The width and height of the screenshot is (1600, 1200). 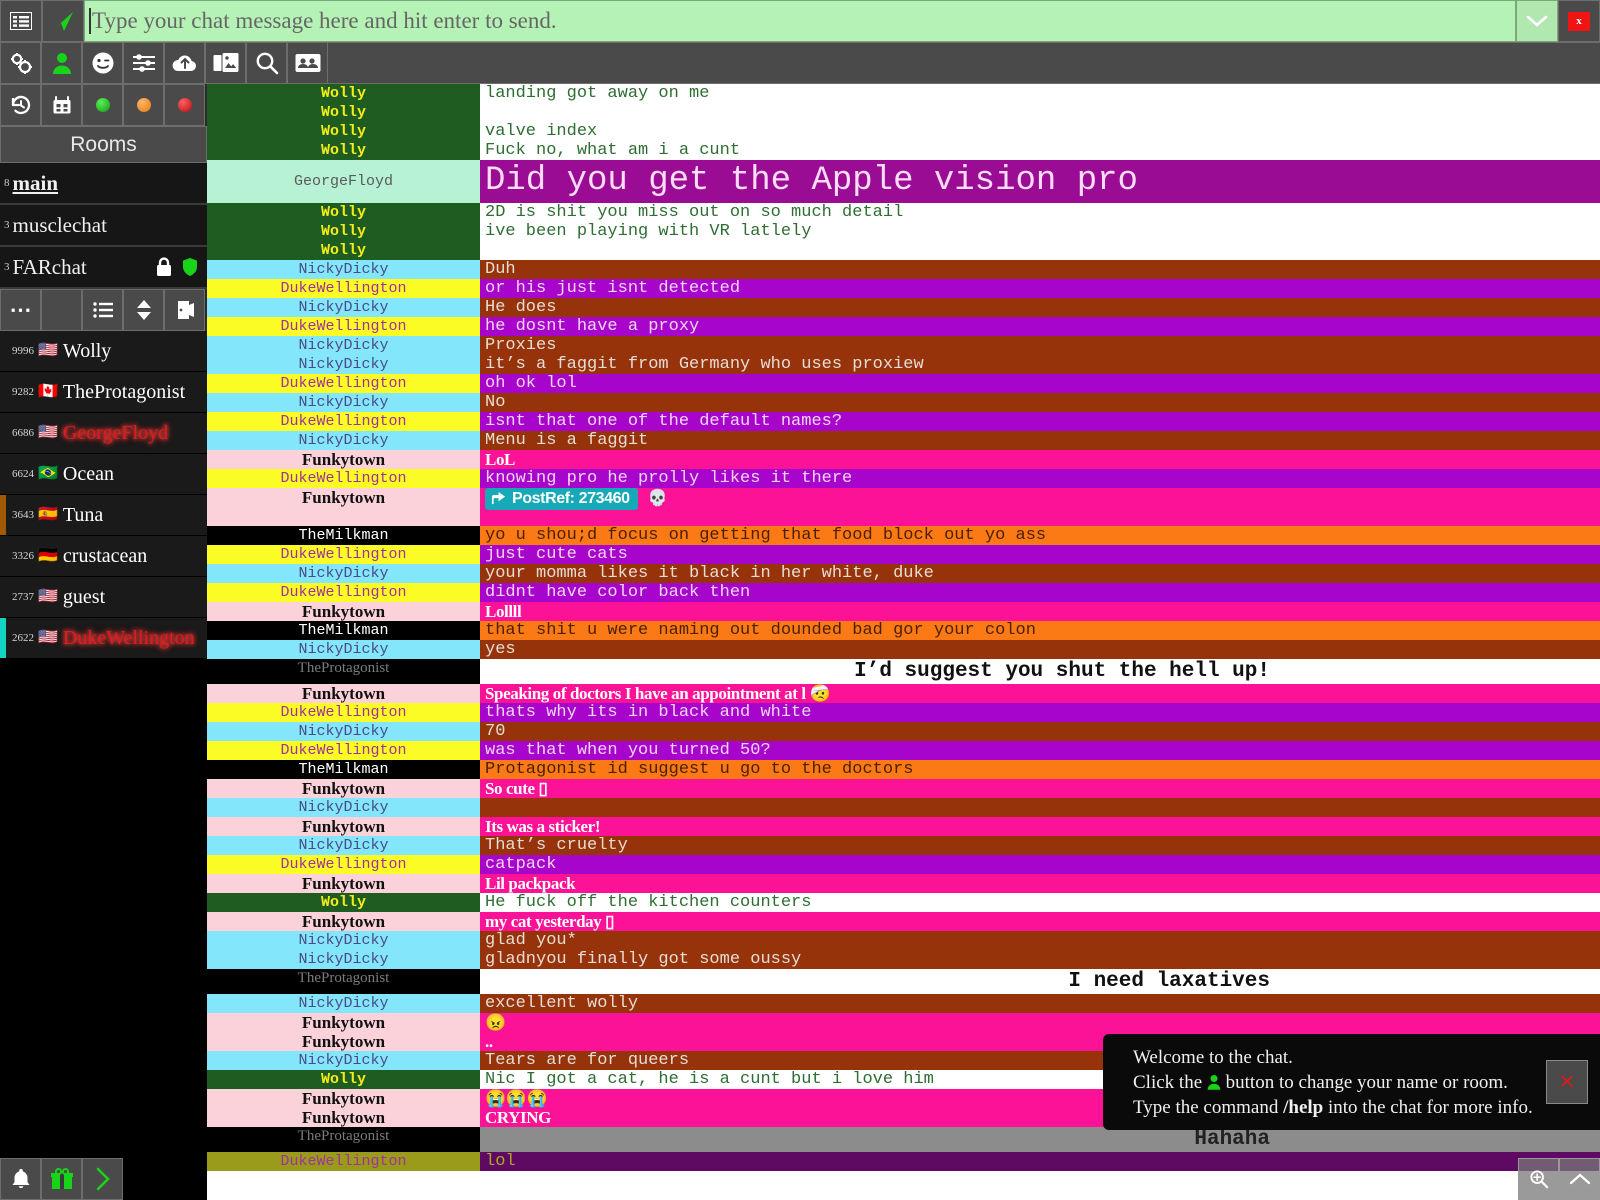 I want to click on chat-row: NickyDicky, so click(x=903, y=807).